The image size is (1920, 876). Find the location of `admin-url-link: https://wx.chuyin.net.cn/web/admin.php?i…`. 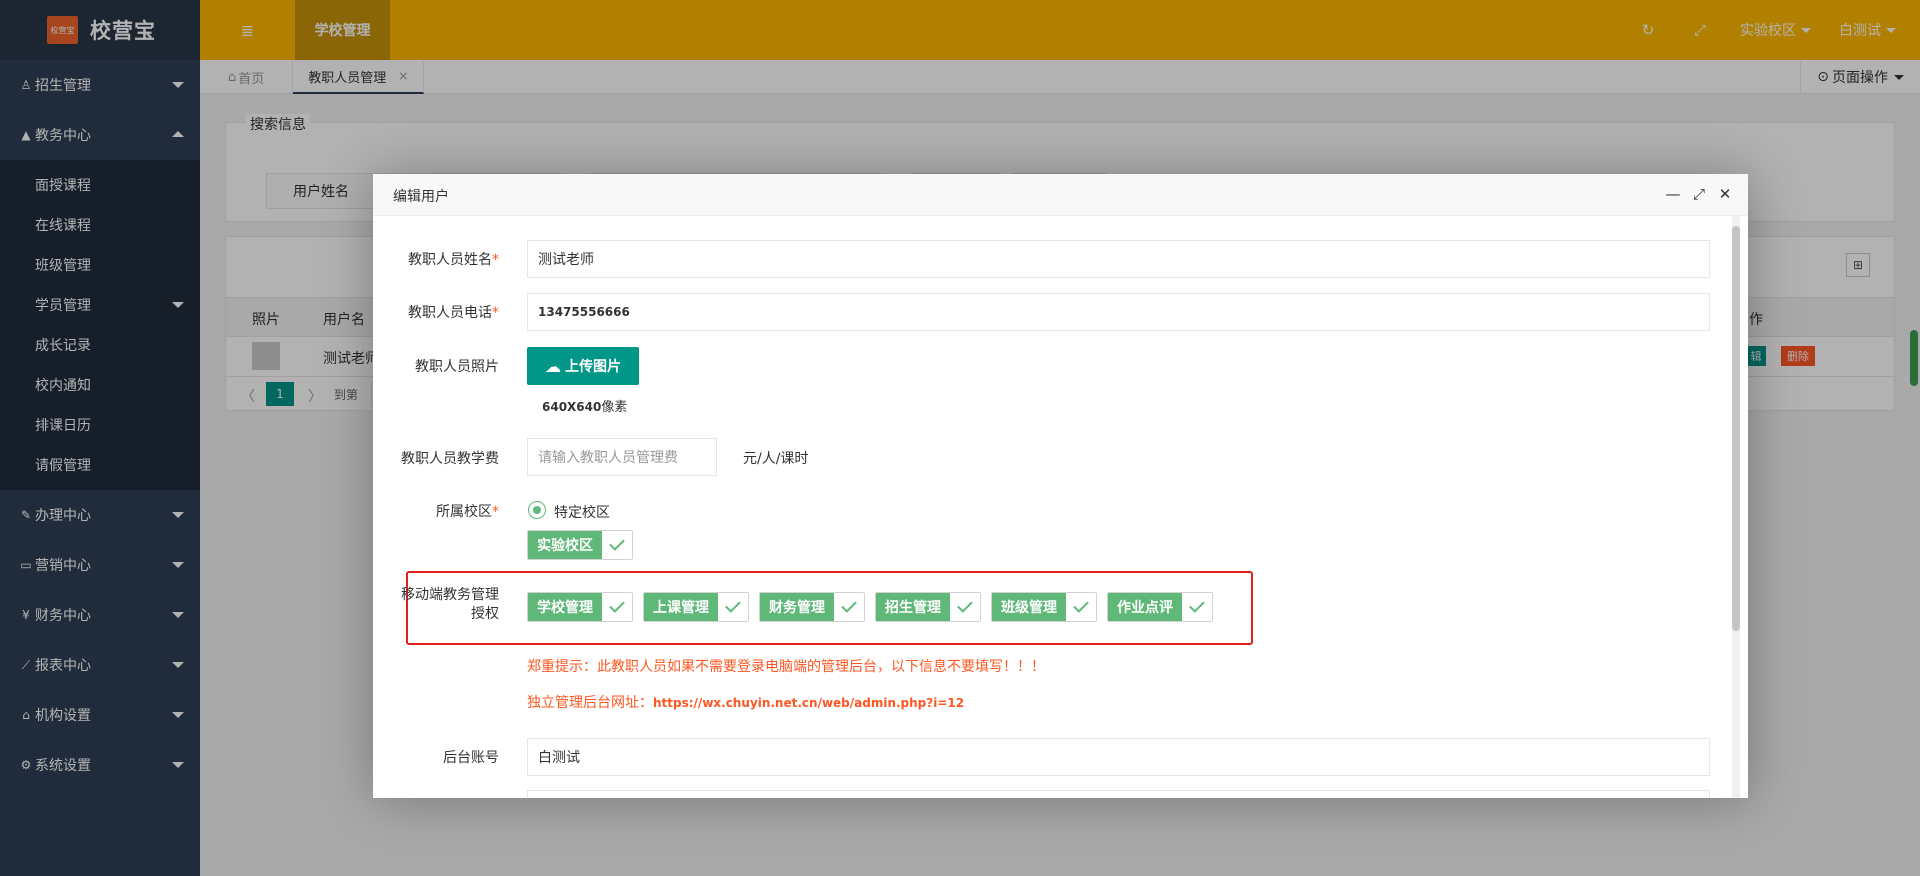

admin-url-link: https://wx.chuyin.net.cn/web/admin.php?i… is located at coordinates (808, 703).